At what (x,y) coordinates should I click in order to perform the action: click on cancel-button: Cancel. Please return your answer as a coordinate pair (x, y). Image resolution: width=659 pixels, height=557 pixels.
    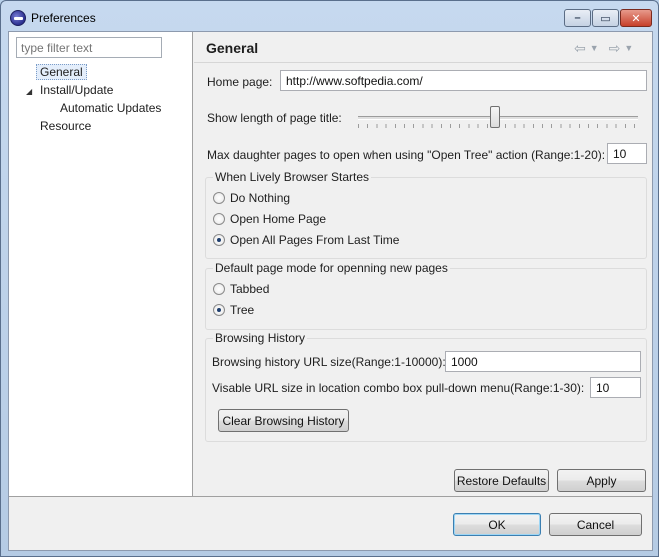
    Looking at the image, I should click on (595, 524).